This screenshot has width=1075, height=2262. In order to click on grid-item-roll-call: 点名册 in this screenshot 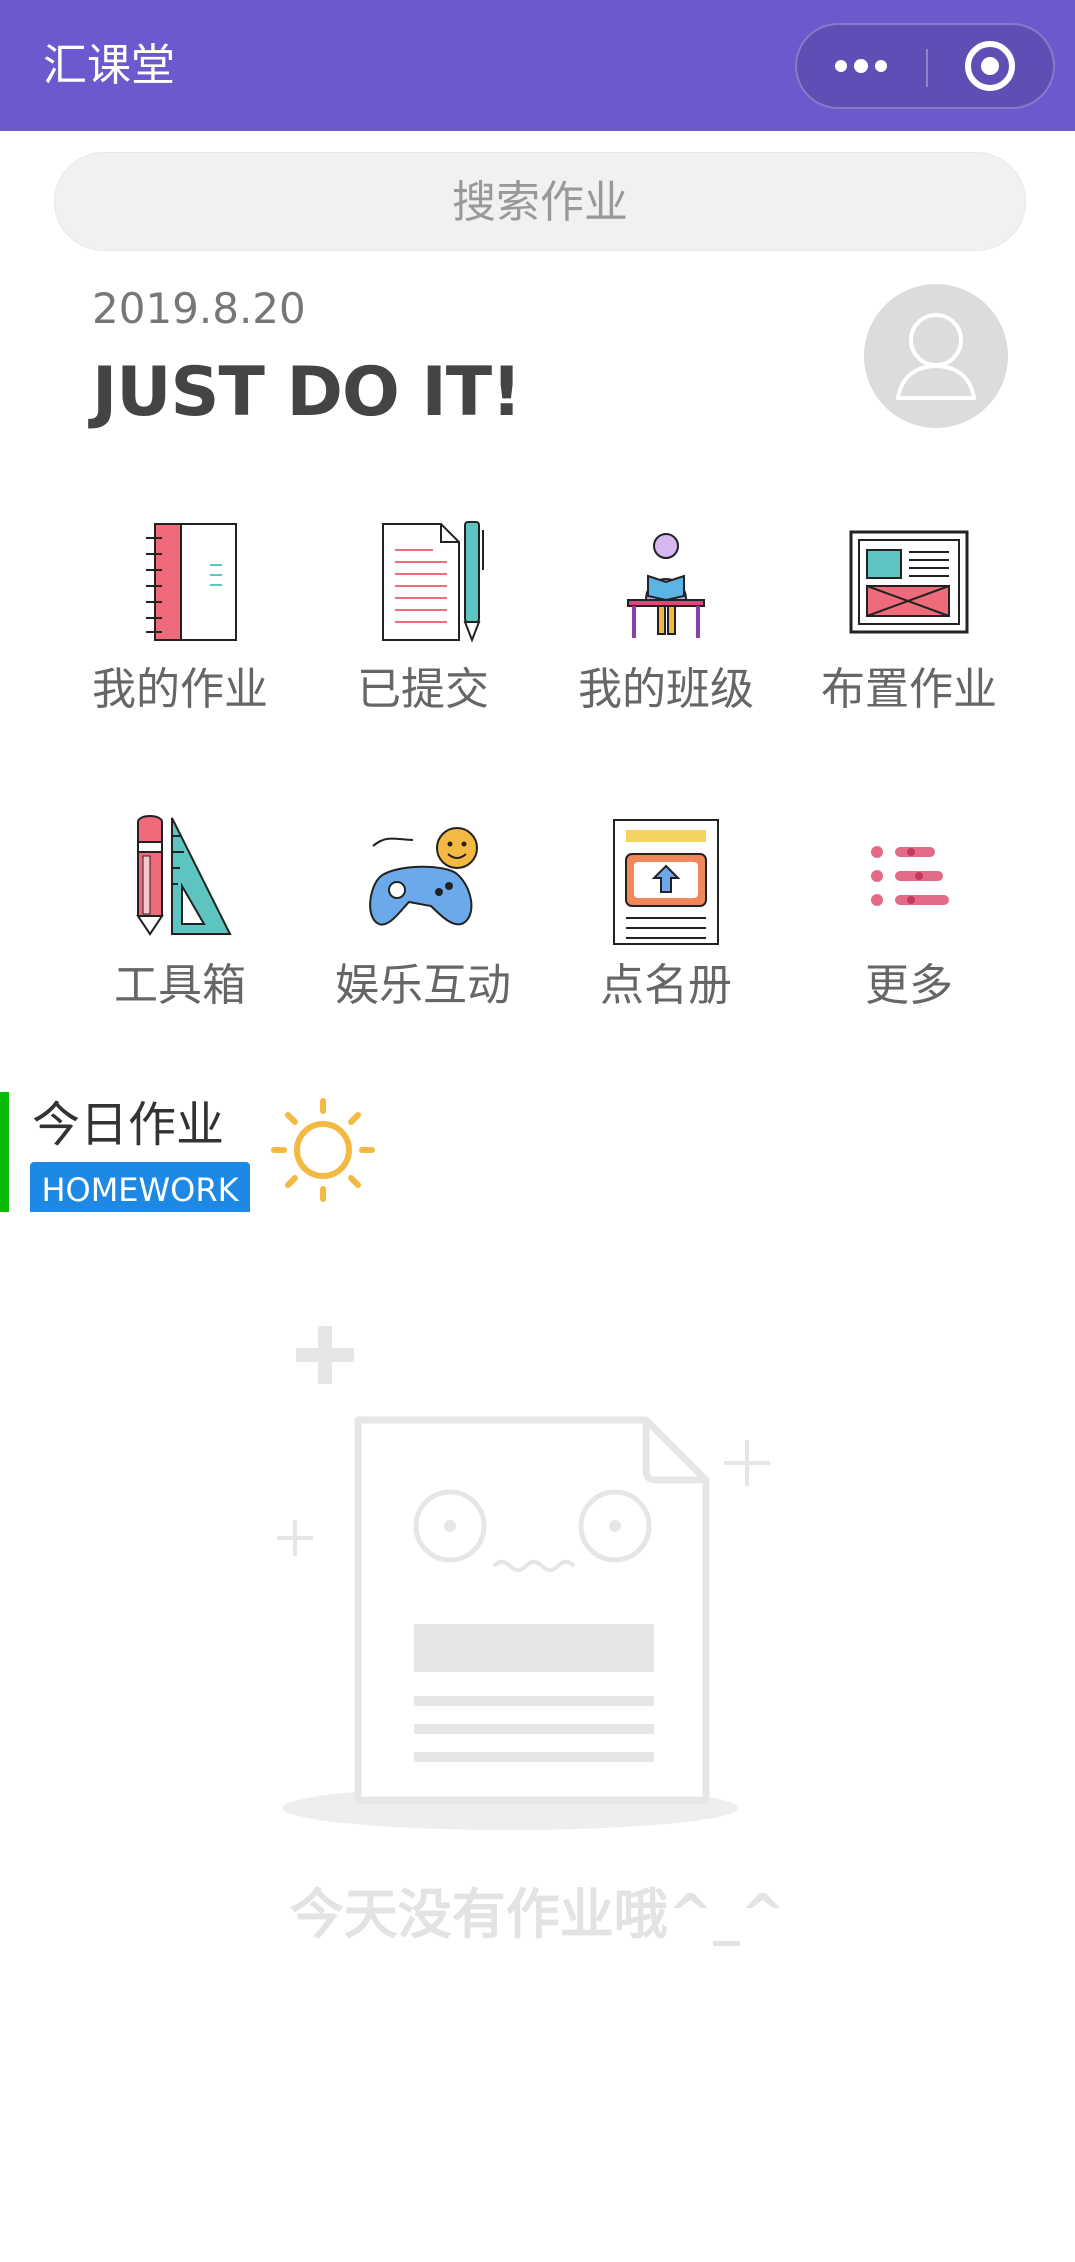, I will do `click(666, 910)`.